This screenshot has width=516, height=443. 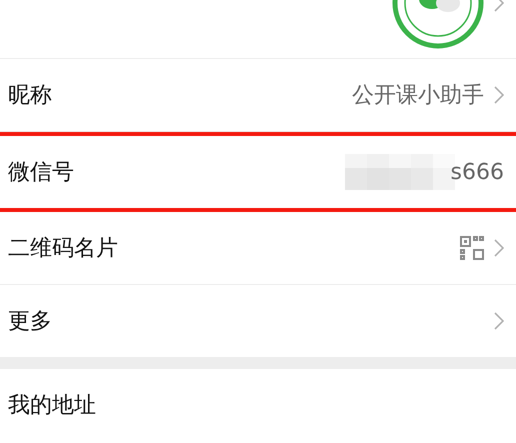 I want to click on row-label: 更多, so click(x=30, y=322).